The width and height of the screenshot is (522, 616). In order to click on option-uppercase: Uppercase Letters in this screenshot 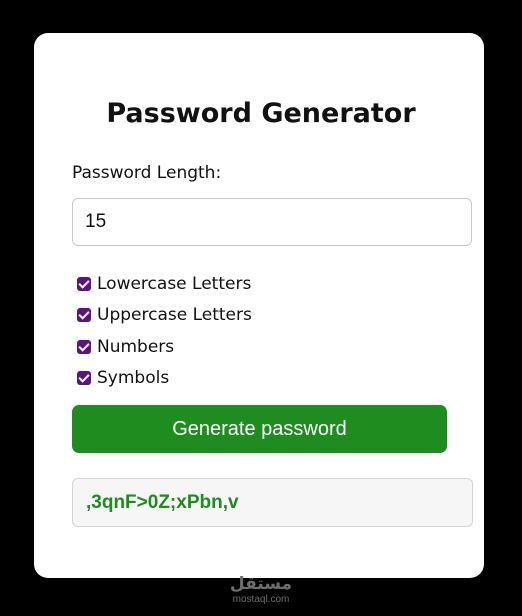, I will do `click(227, 316)`.